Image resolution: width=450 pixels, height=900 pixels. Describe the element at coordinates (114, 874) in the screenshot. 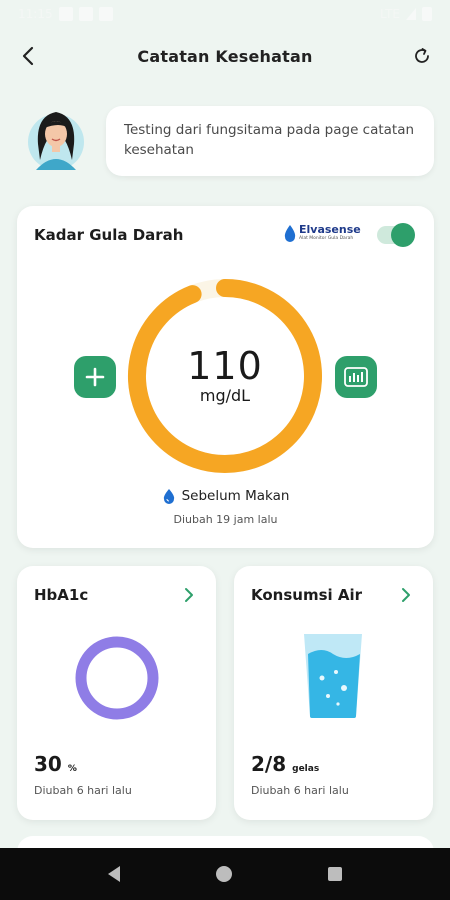

I see `nav-back-icon` at that location.